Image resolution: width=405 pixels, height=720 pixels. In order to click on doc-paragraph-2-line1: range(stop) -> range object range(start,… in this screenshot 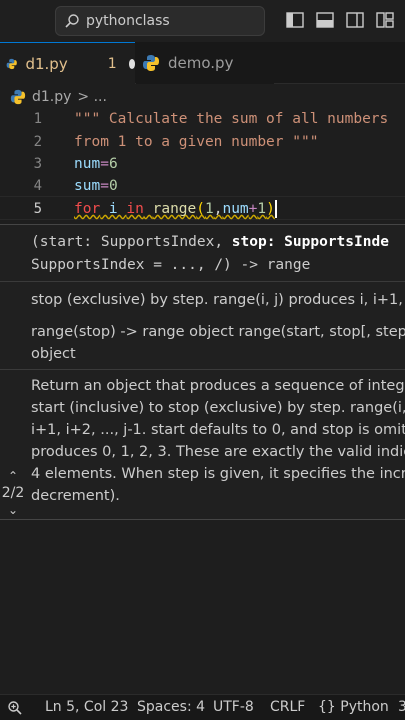, I will do `click(218, 332)`.